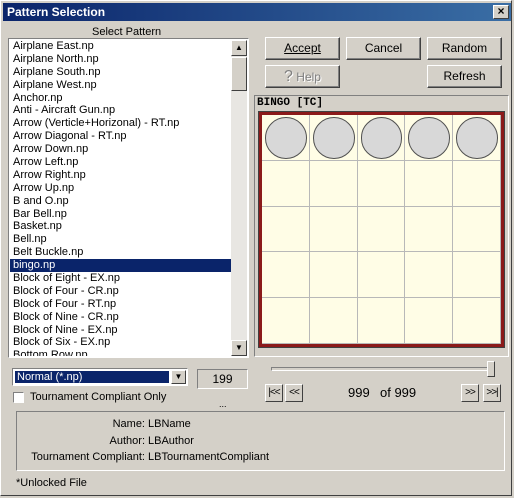 The height and width of the screenshot is (498, 514). Describe the element at coordinates (171, 441) in the screenshot. I see `author-value: LBAuthor` at that location.